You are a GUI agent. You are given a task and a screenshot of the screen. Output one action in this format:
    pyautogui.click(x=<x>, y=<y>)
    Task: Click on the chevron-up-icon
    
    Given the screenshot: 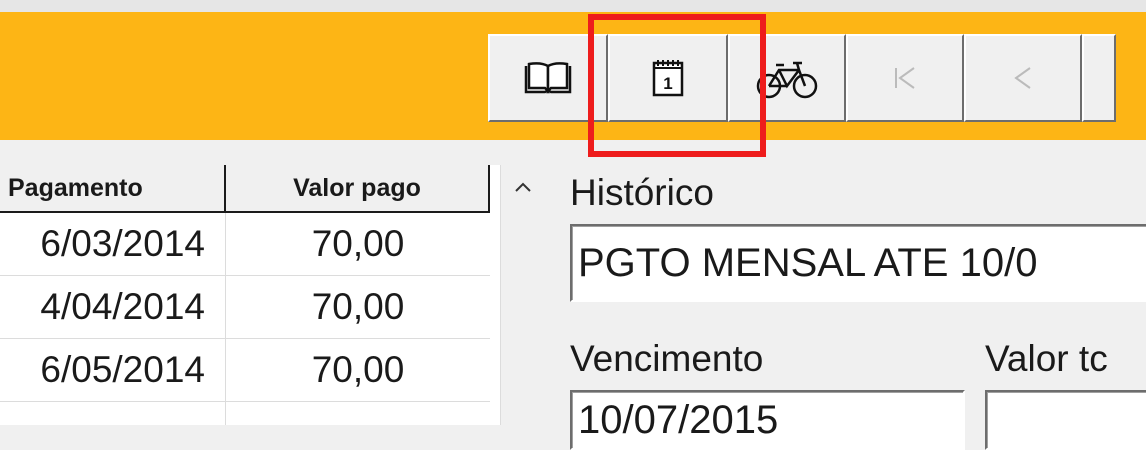 What is the action you would take?
    pyautogui.click(x=523, y=187)
    